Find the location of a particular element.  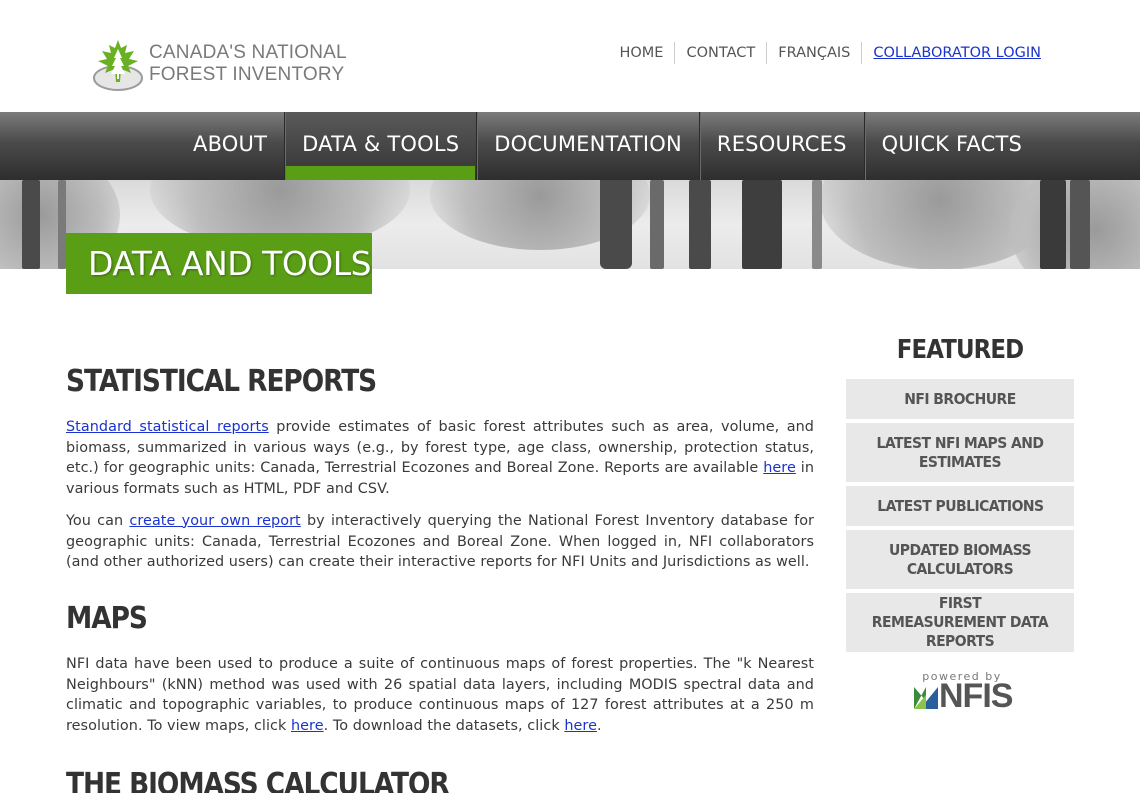

standard-reports-link: Standard statistical reports is located at coordinates (167, 427).